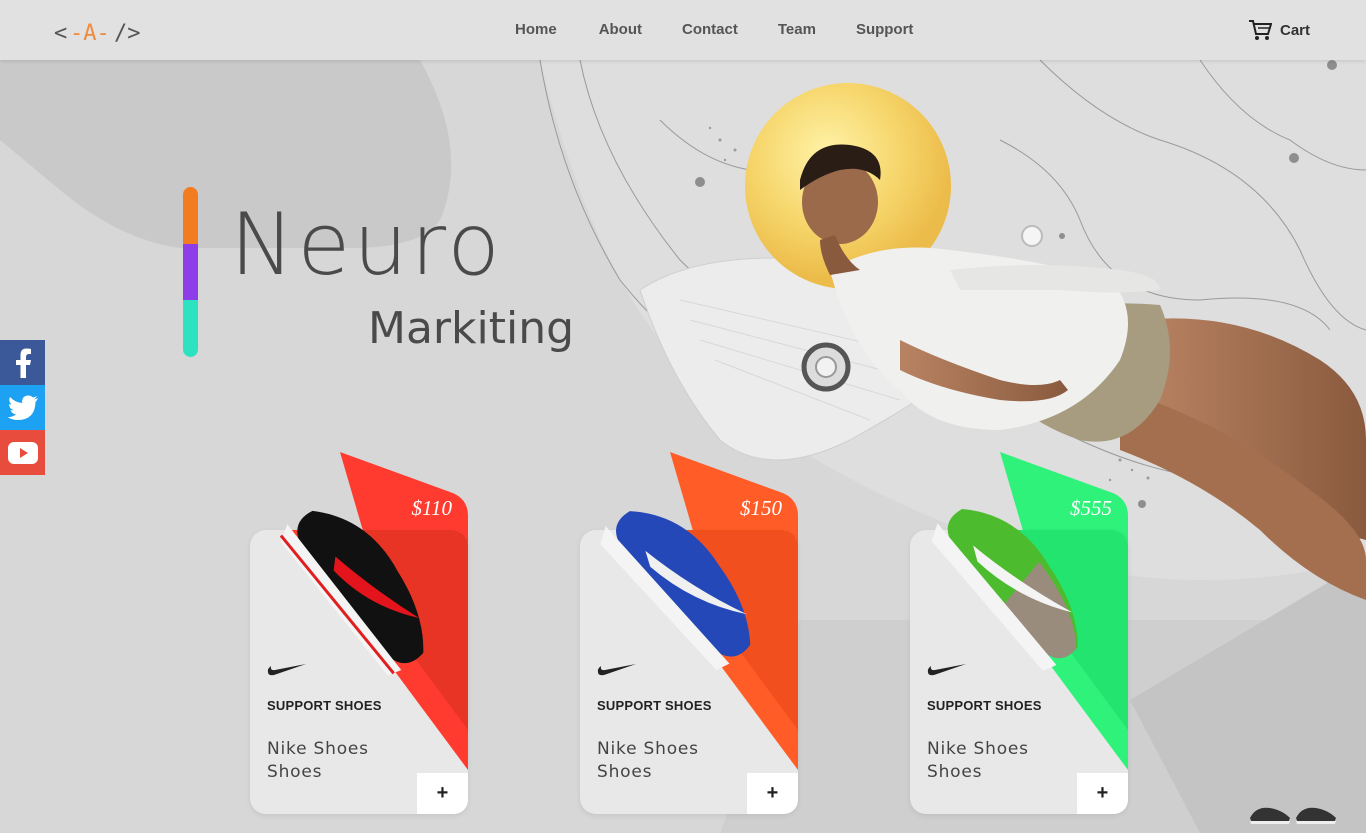  I want to click on facebook-icon, so click(23, 363).